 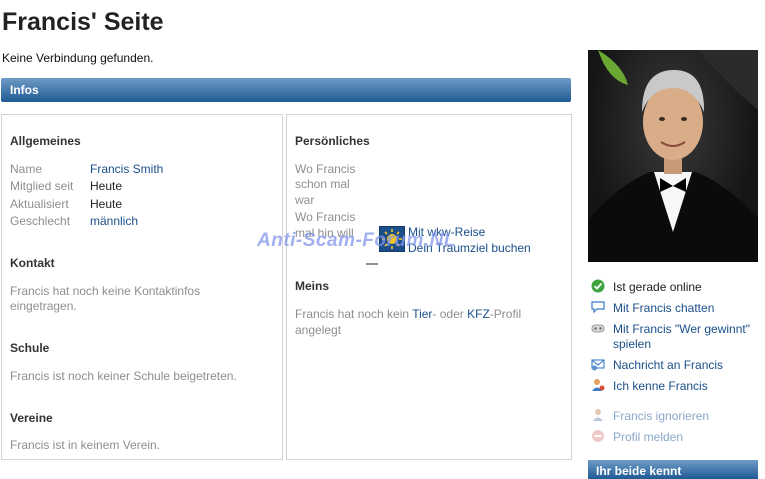 I want to click on updated-label: Aktualisiert, so click(x=39, y=204).